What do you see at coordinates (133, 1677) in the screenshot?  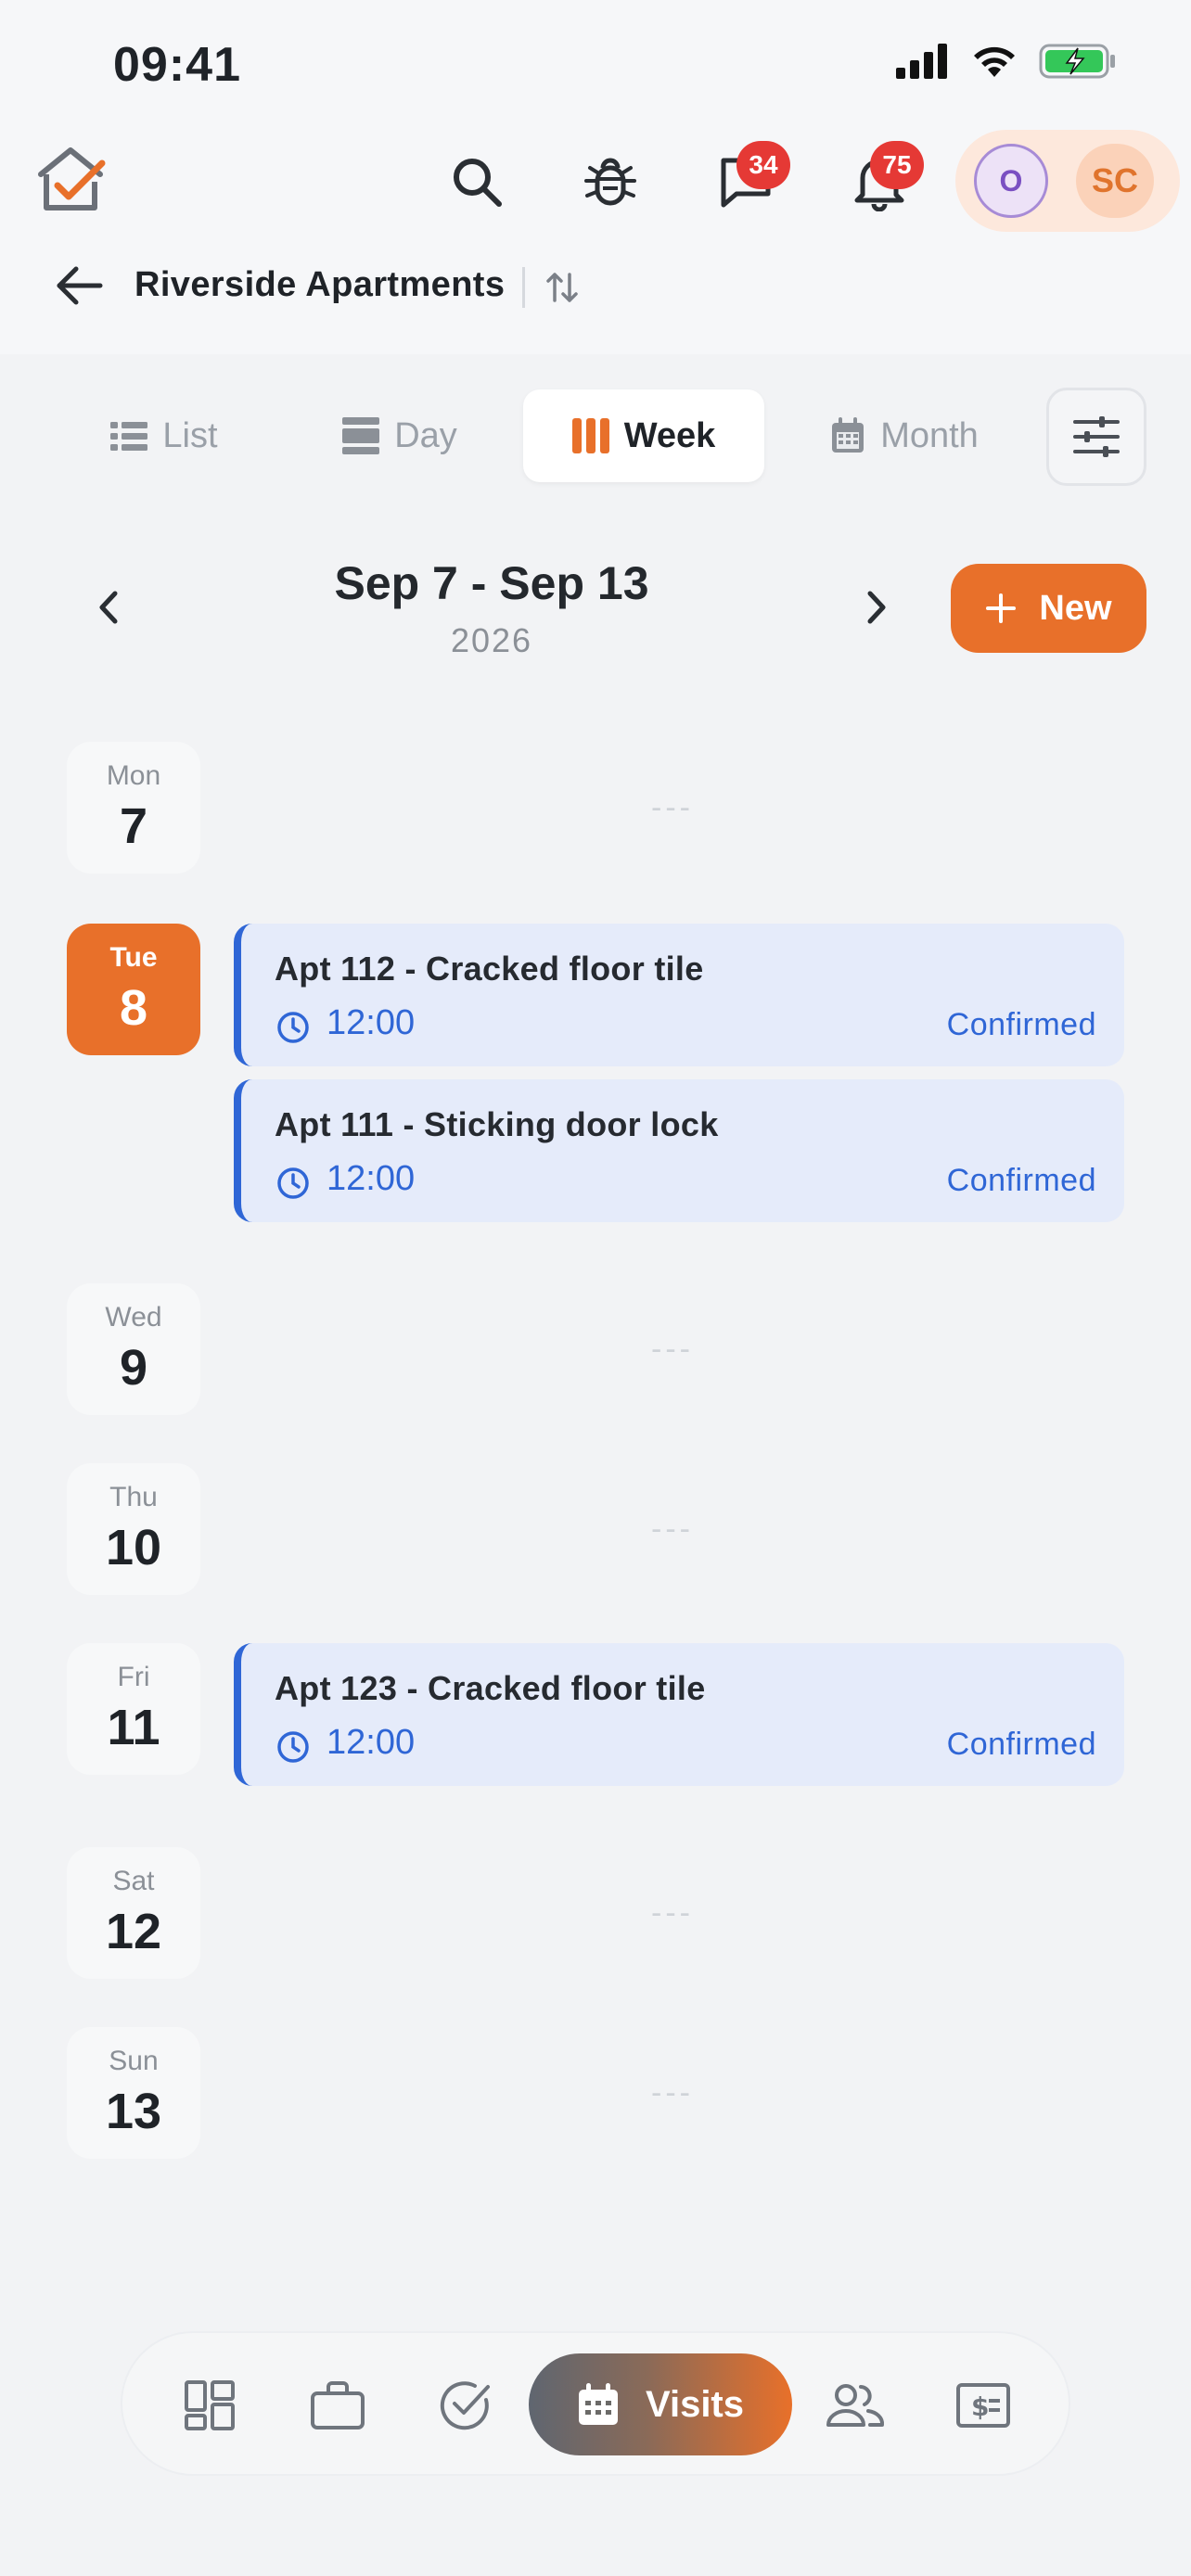 I see `day-name: Fri` at bounding box center [133, 1677].